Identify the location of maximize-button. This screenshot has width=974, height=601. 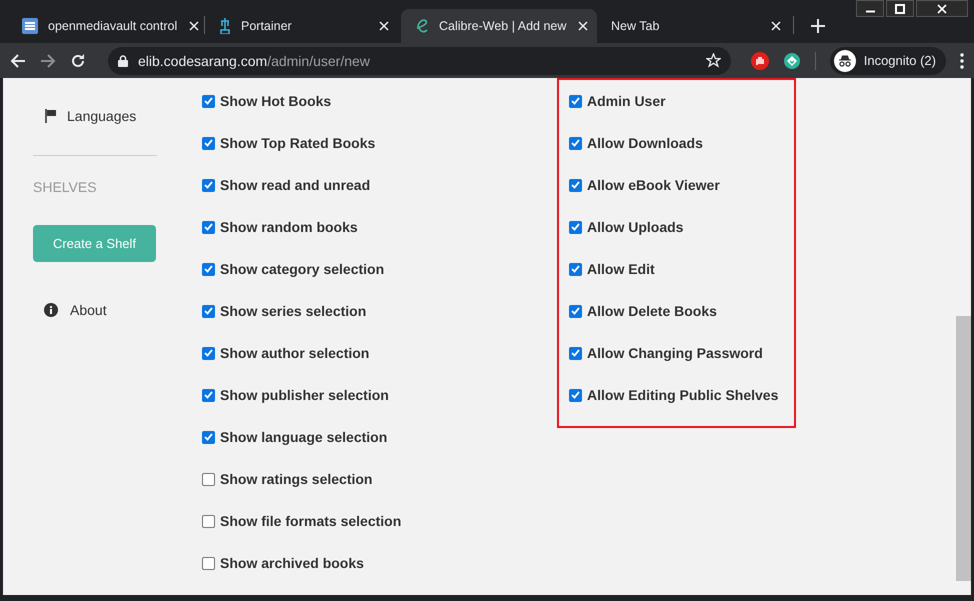
(900, 8).